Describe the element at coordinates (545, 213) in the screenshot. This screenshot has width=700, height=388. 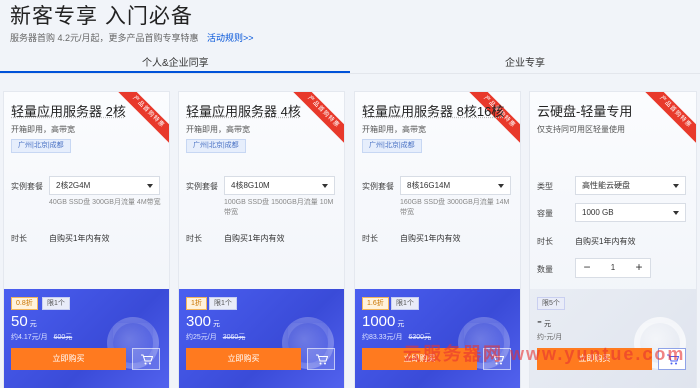
I see `capacity-label: 容量` at that location.